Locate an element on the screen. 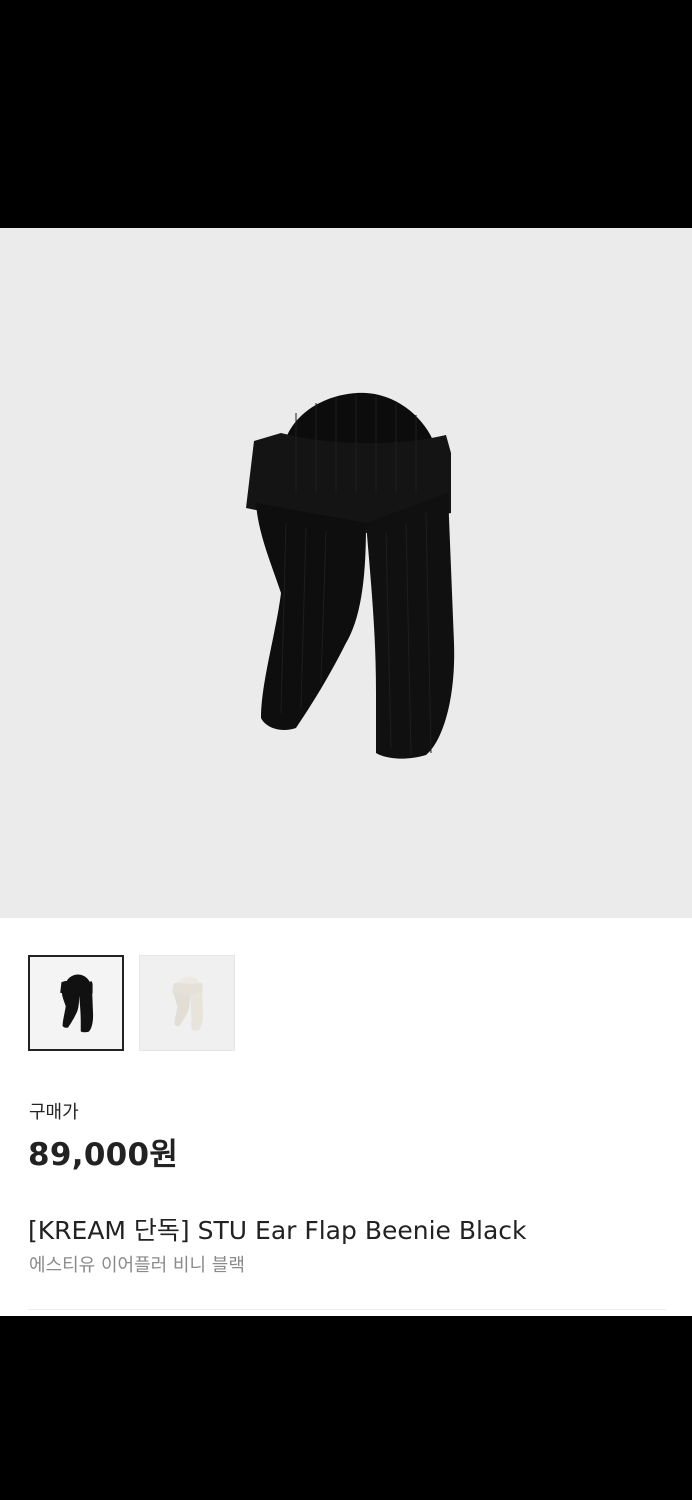 The width and height of the screenshot is (692, 1500). divider is located at coordinates (347, 1309).